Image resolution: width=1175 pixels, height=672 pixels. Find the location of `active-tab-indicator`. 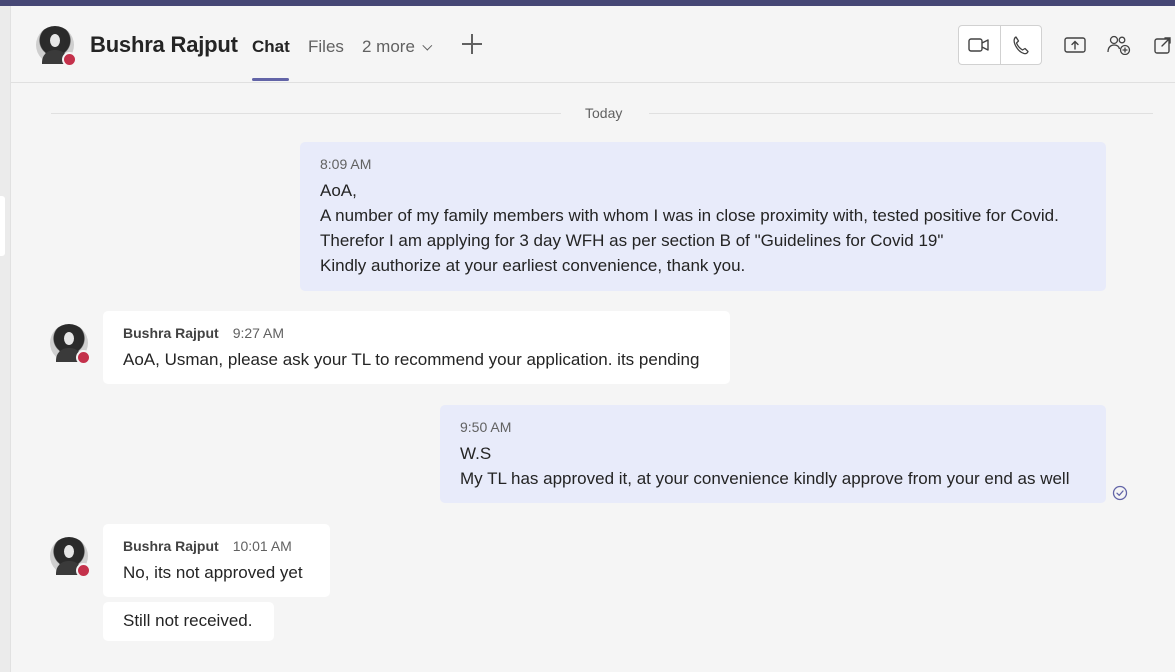

active-tab-indicator is located at coordinates (270, 79).